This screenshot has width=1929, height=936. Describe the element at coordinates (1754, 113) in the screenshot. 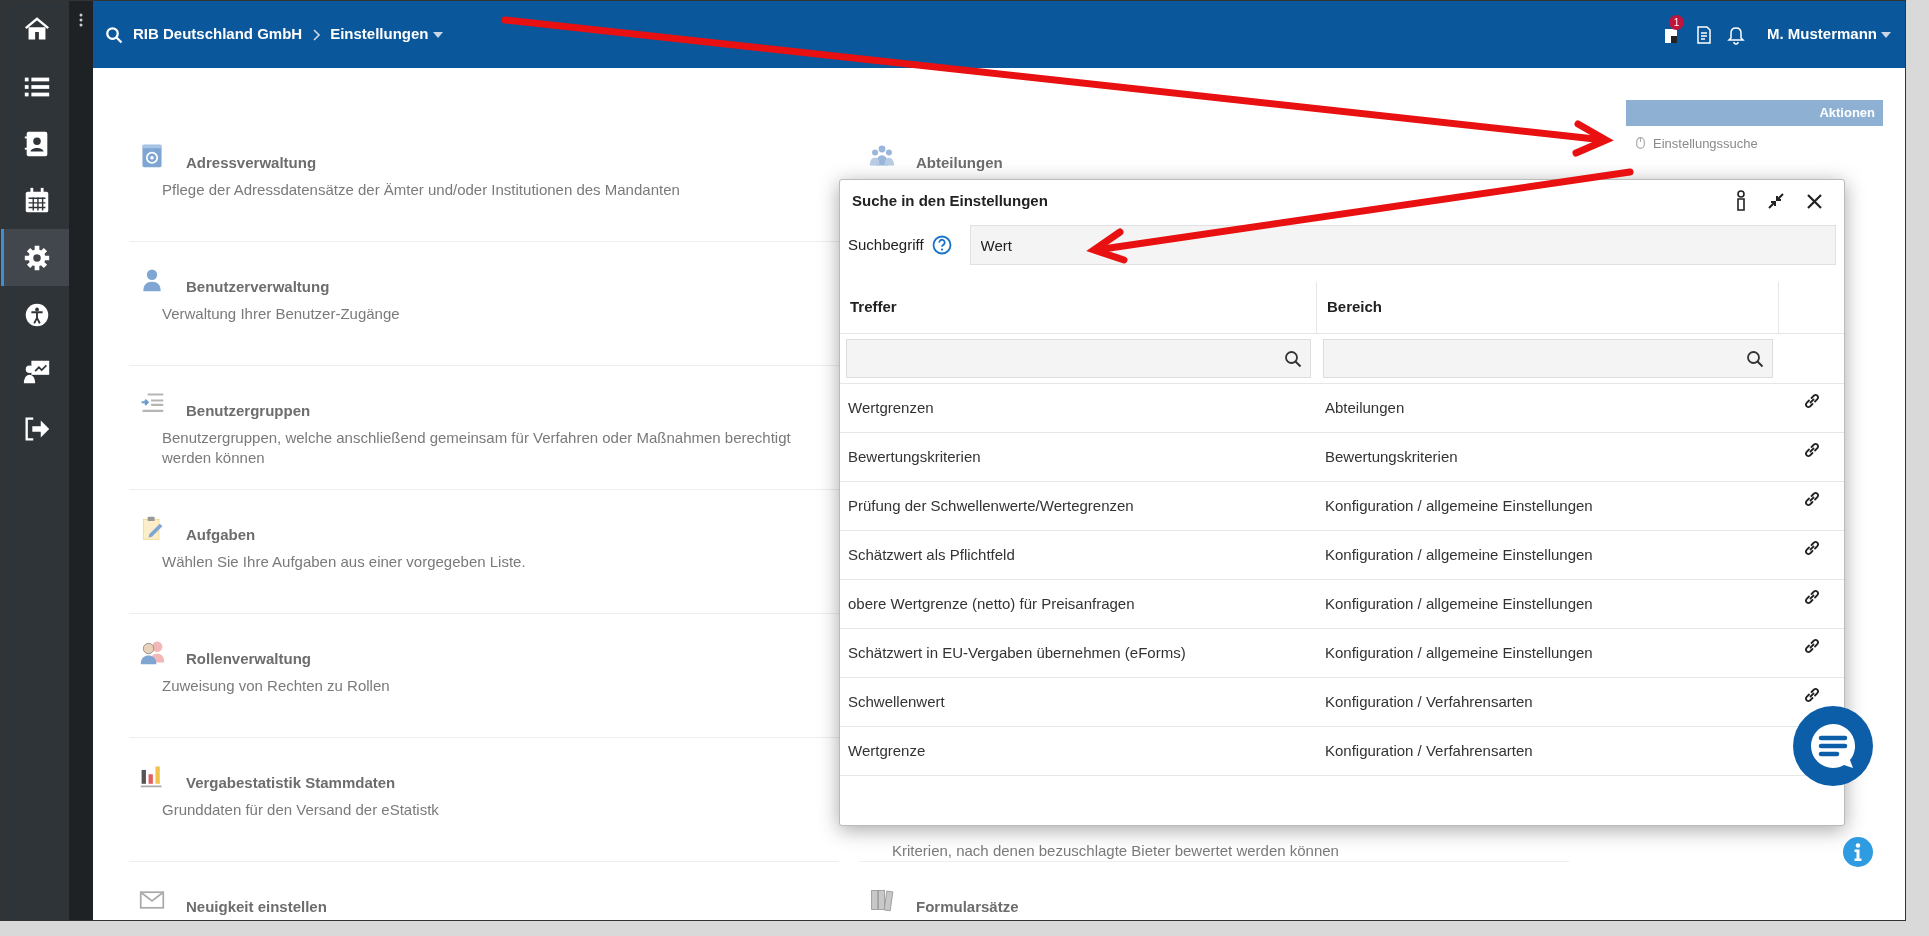

I see `actions-header: Aktionen` at that location.